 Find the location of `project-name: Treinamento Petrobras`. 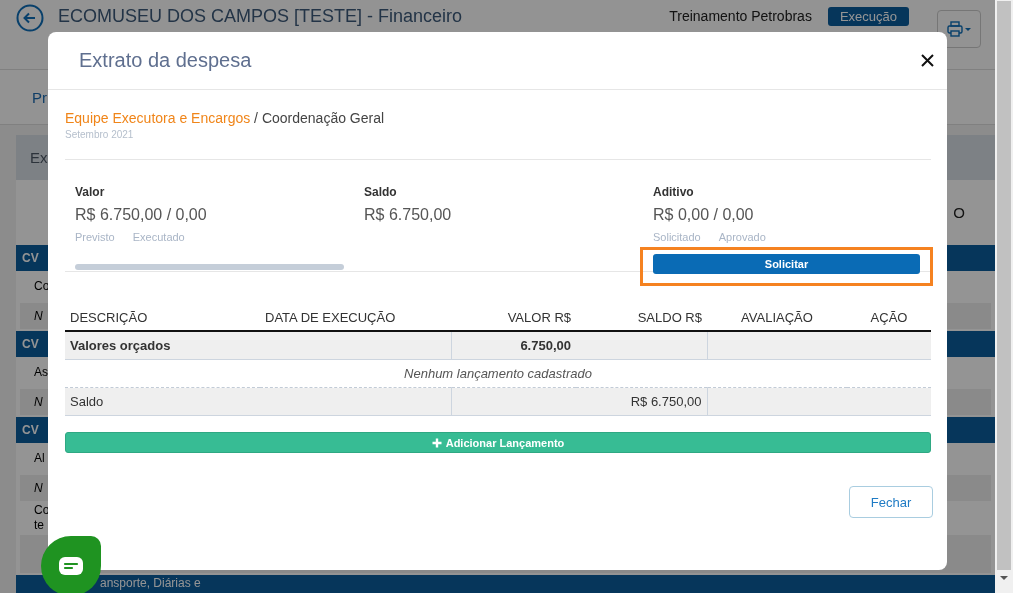

project-name: Treinamento Petrobras is located at coordinates (740, 16).